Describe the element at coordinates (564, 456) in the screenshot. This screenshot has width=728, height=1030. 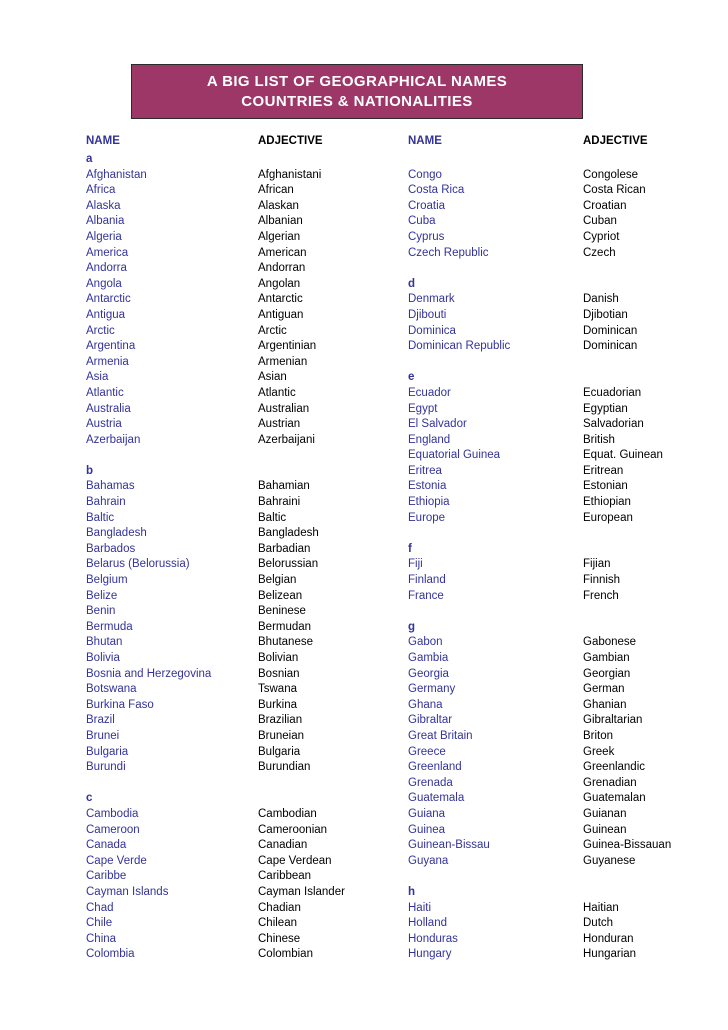
I see `table-row: Equatorial Guinea Equat. Guinean` at that location.